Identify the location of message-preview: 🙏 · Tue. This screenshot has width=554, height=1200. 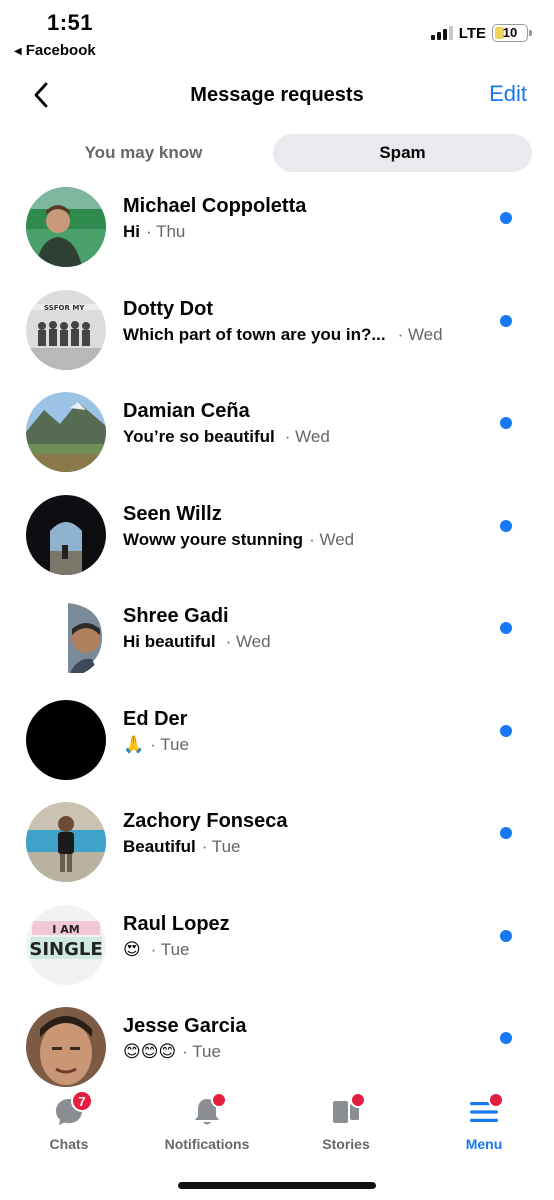
(156, 745).